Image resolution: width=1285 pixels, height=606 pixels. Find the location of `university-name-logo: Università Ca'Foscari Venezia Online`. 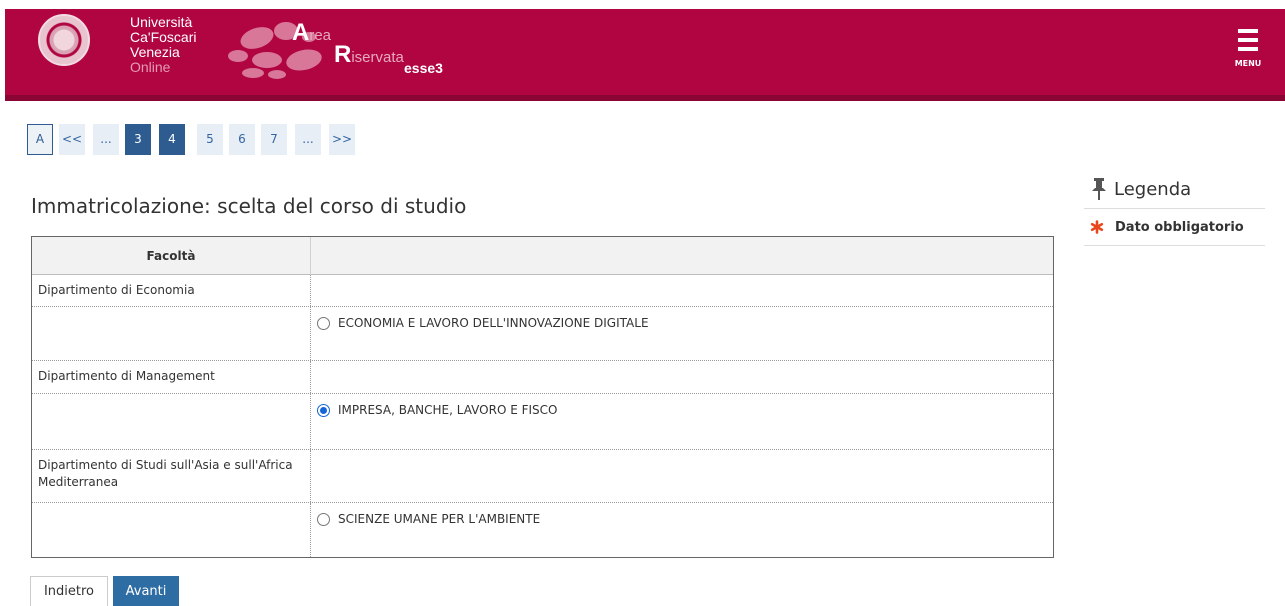

university-name-logo: Università Ca'Foscari Venezia Online is located at coordinates (163, 45).